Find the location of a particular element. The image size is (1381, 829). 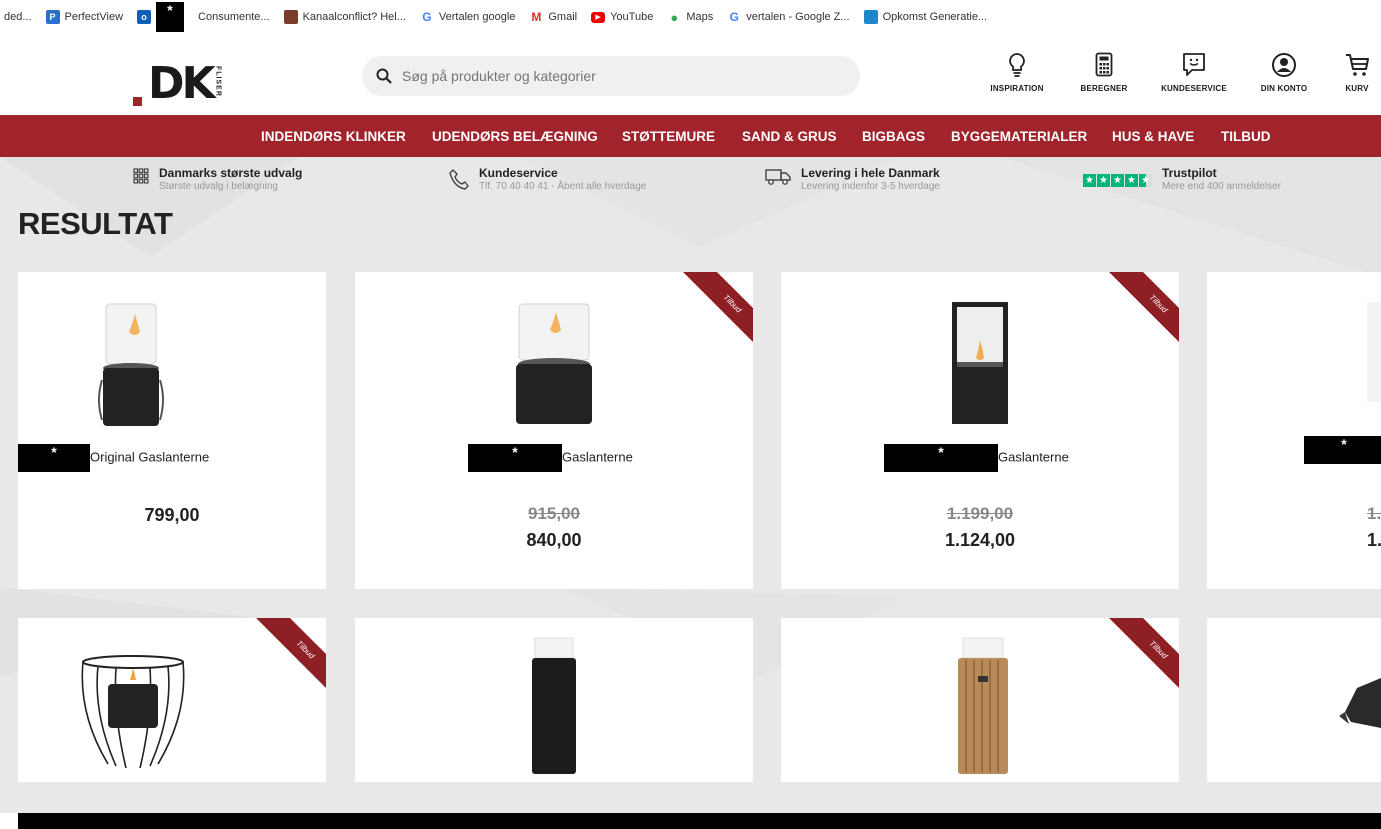

kundeservice-label: KUNDESERVICE is located at coordinates (1194, 88).